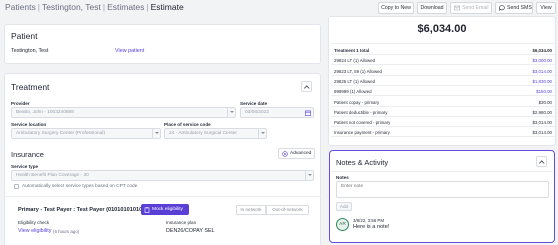 The height and width of the screenshot is (245, 558). Describe the element at coordinates (443, 92) in the screenshot. I see `summary-row: 999999 (1) Allowed $150.00` at that location.